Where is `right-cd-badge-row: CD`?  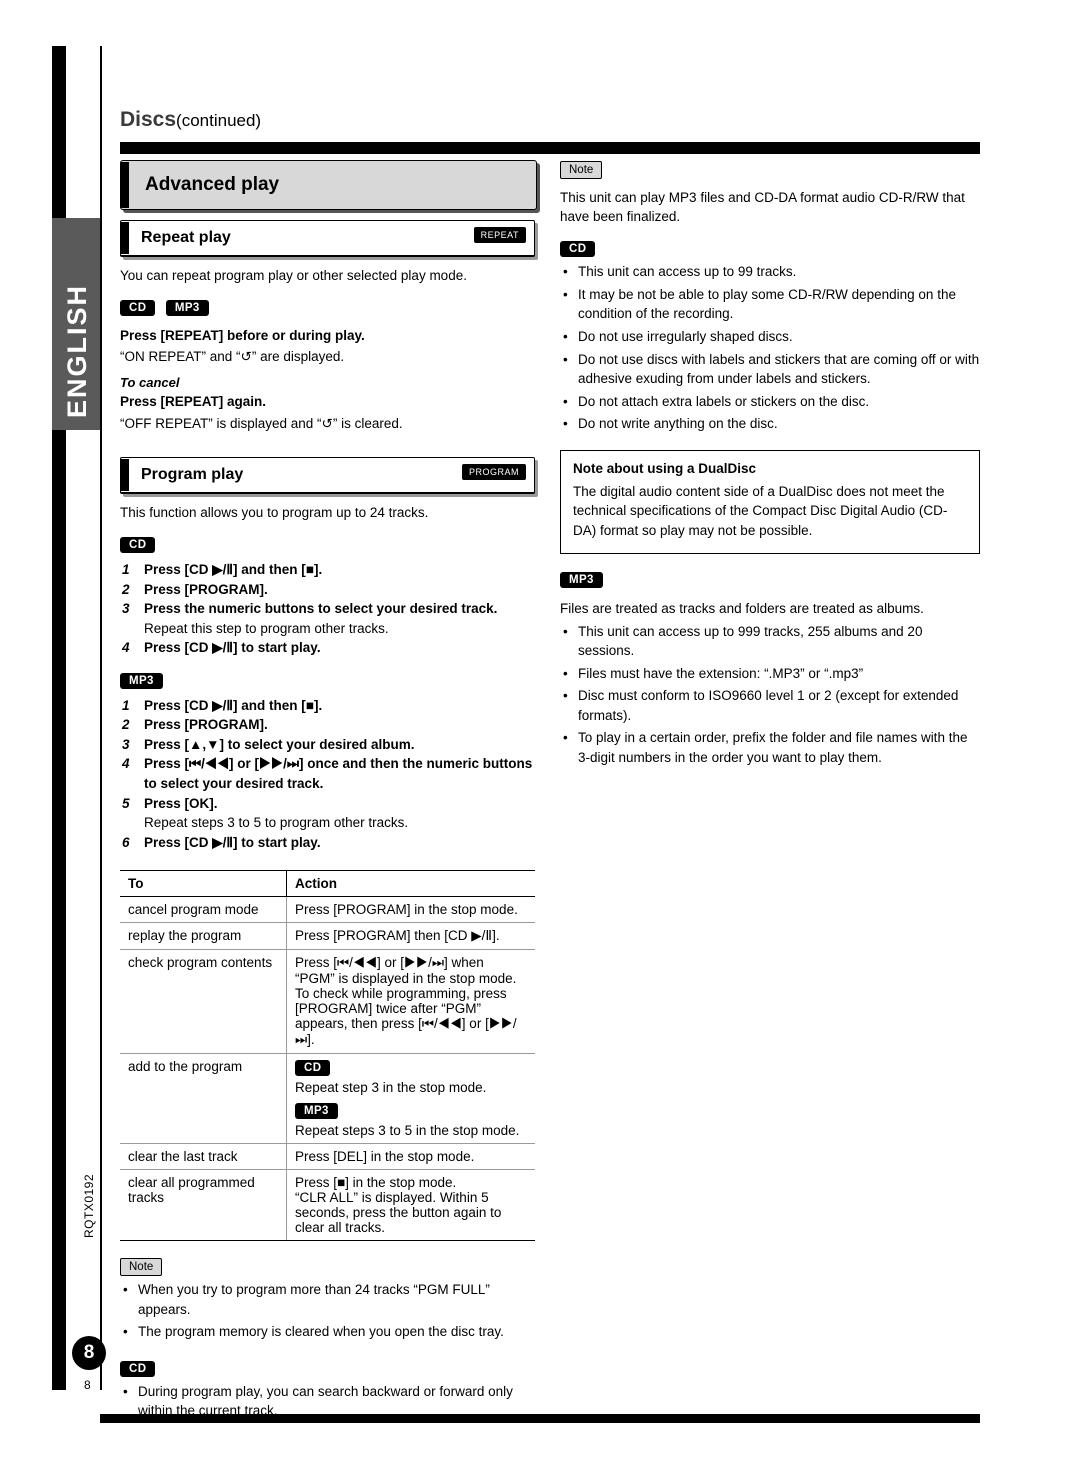 right-cd-badge-row: CD is located at coordinates (770, 249).